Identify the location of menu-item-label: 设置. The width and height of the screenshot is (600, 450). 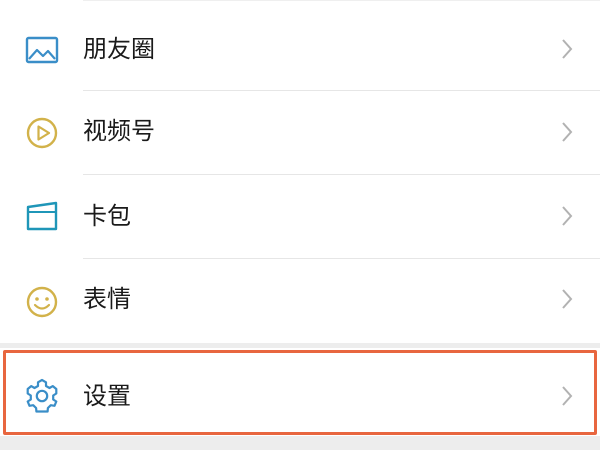
(107, 396).